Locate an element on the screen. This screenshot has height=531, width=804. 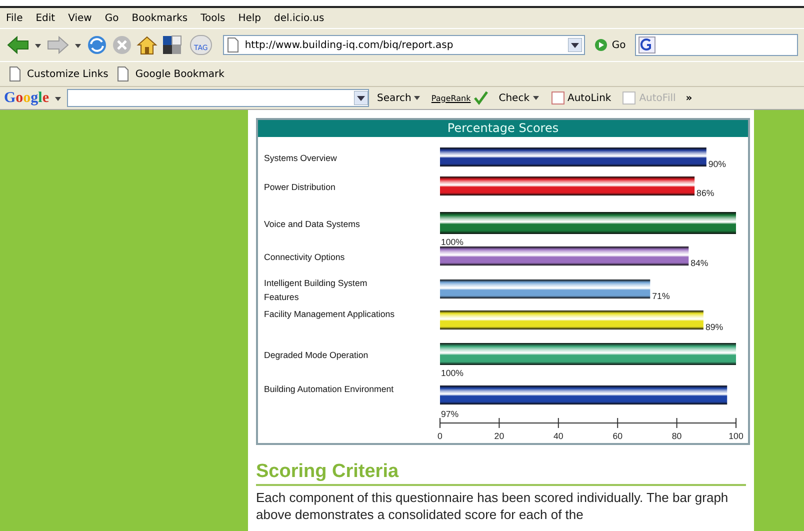
value-label: 90% is located at coordinates (717, 164).